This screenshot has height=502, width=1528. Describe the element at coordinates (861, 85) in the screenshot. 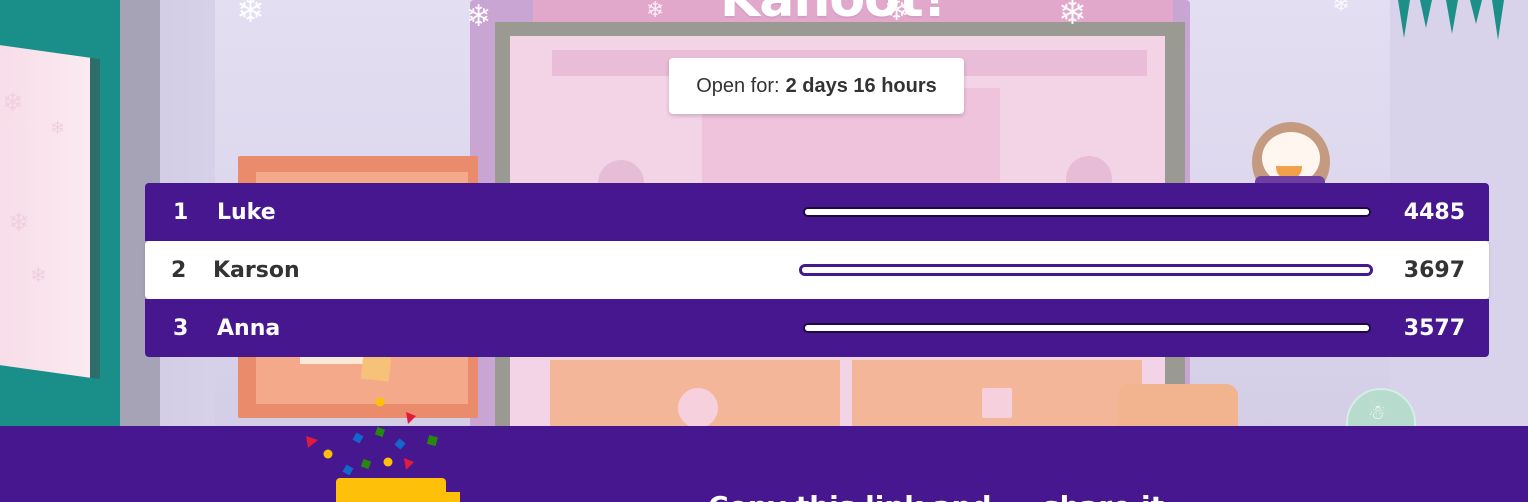

I see `timer-value: 2 days 16 hours` at that location.